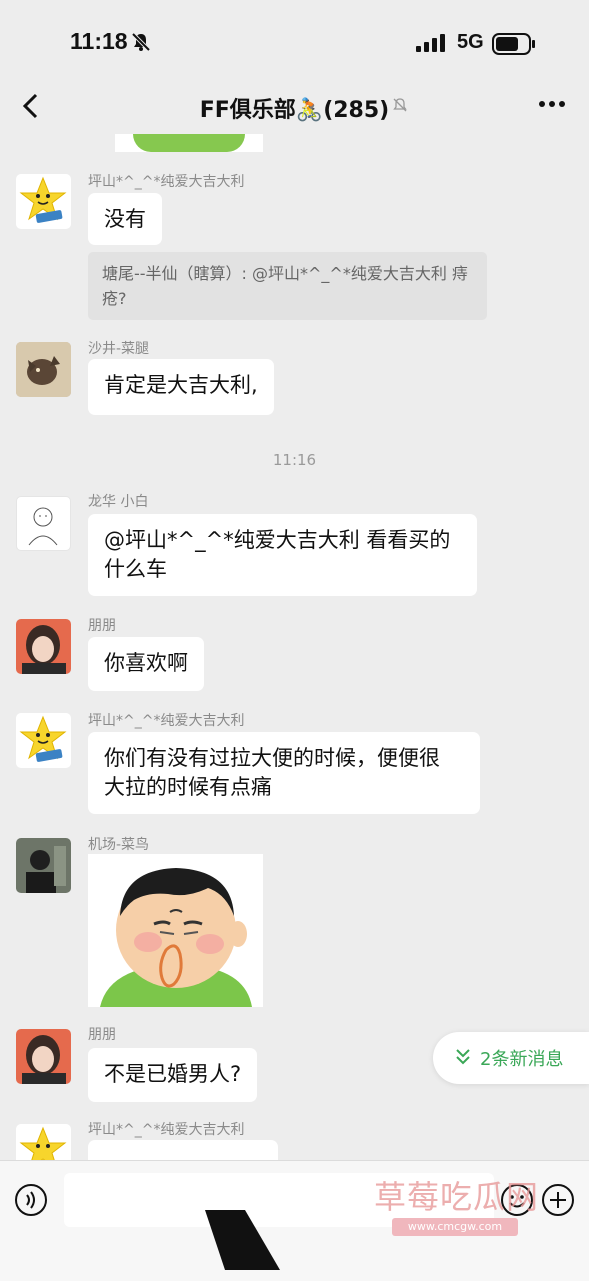 Image resolution: width=589 pixels, height=1281 pixels. What do you see at coordinates (400, 105) in the screenshot?
I see `mute-bell-icon` at bounding box center [400, 105].